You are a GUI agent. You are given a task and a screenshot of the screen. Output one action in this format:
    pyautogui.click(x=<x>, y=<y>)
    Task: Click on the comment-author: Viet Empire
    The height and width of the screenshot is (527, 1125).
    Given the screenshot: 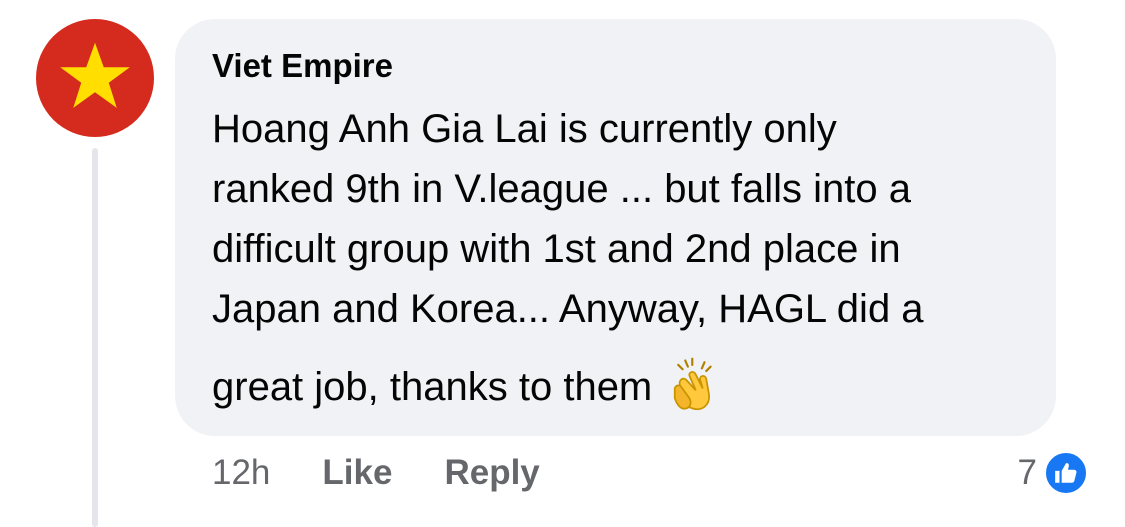 What is the action you would take?
    pyautogui.click(x=302, y=66)
    